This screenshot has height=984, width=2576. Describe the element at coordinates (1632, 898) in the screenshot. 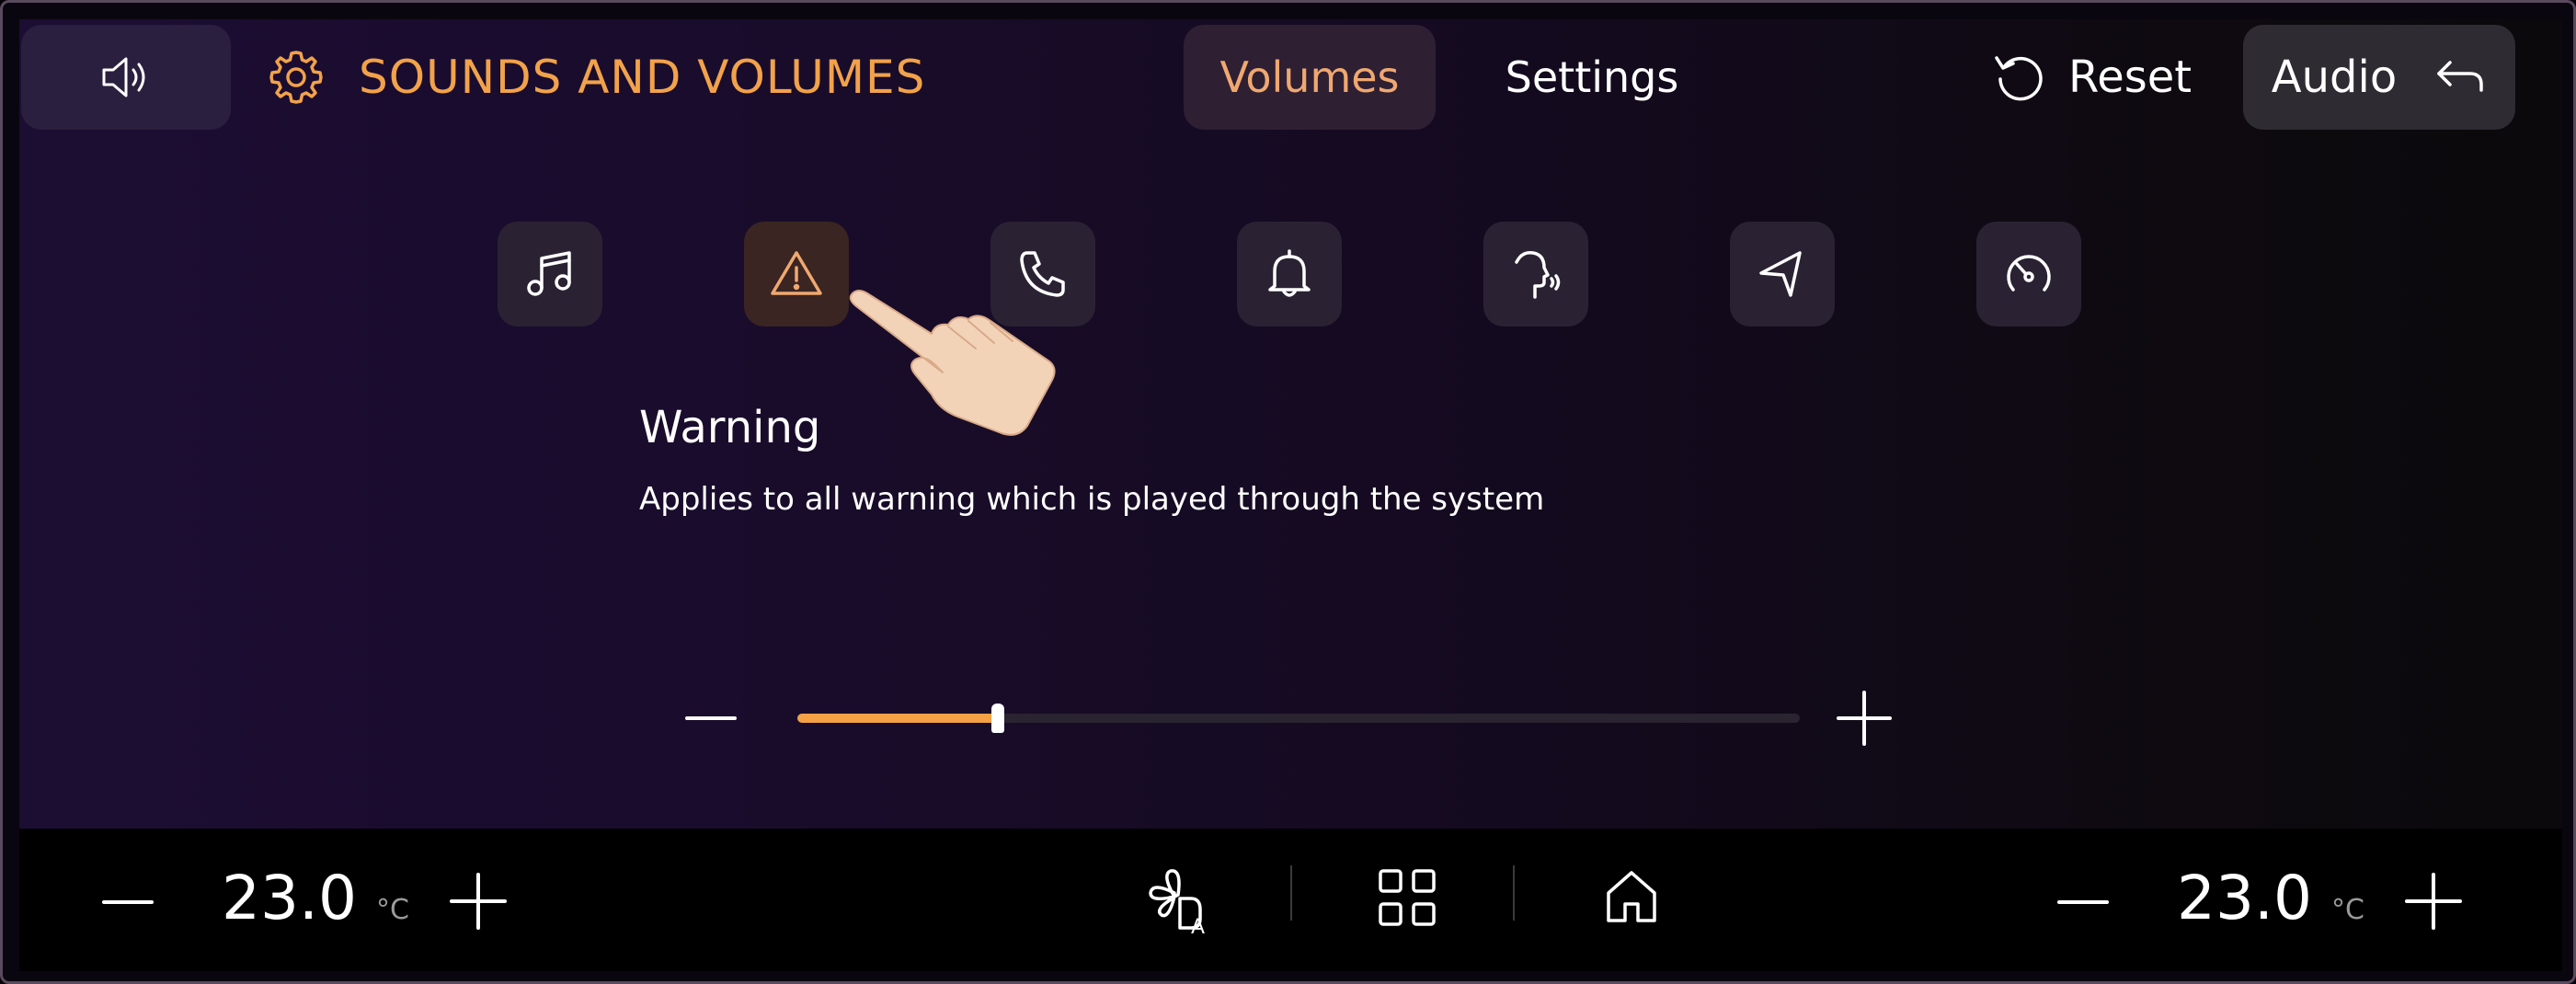

I see `home-icon` at that location.